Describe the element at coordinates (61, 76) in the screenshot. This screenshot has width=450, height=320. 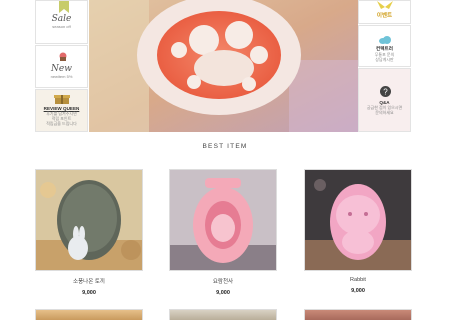
I see `new-subtitle: newitem 5%` at that location.